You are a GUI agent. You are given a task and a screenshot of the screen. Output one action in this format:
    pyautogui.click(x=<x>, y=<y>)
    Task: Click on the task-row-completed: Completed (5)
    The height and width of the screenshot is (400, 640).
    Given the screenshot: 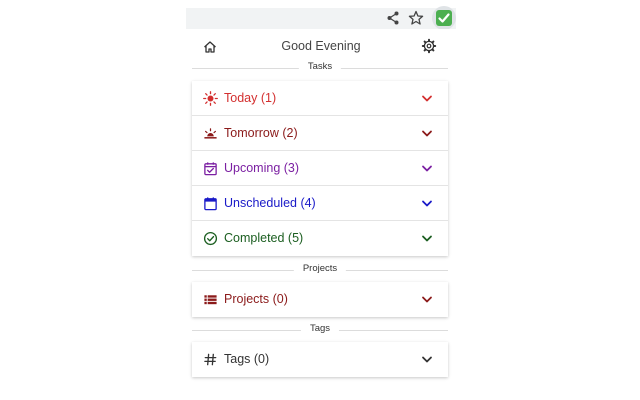 What is the action you would take?
    pyautogui.click(x=320, y=238)
    